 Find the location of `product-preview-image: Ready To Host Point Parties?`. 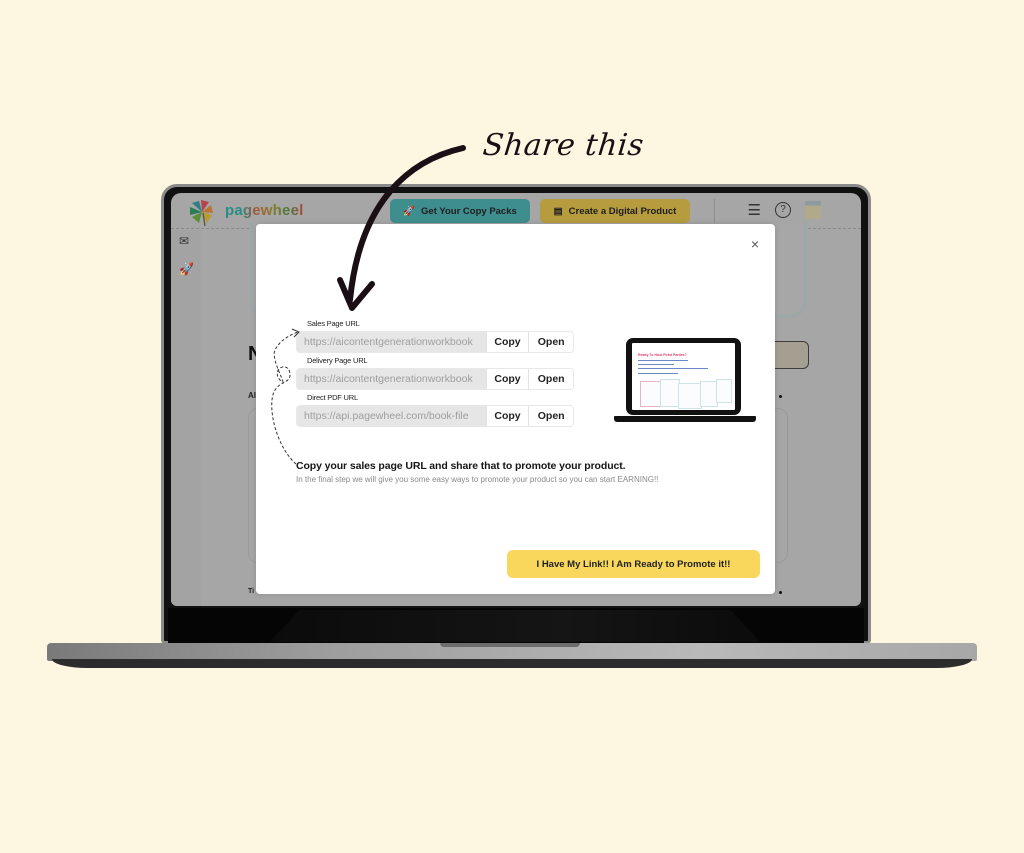

product-preview-image: Ready To Host Point Parties? is located at coordinates (685, 380).